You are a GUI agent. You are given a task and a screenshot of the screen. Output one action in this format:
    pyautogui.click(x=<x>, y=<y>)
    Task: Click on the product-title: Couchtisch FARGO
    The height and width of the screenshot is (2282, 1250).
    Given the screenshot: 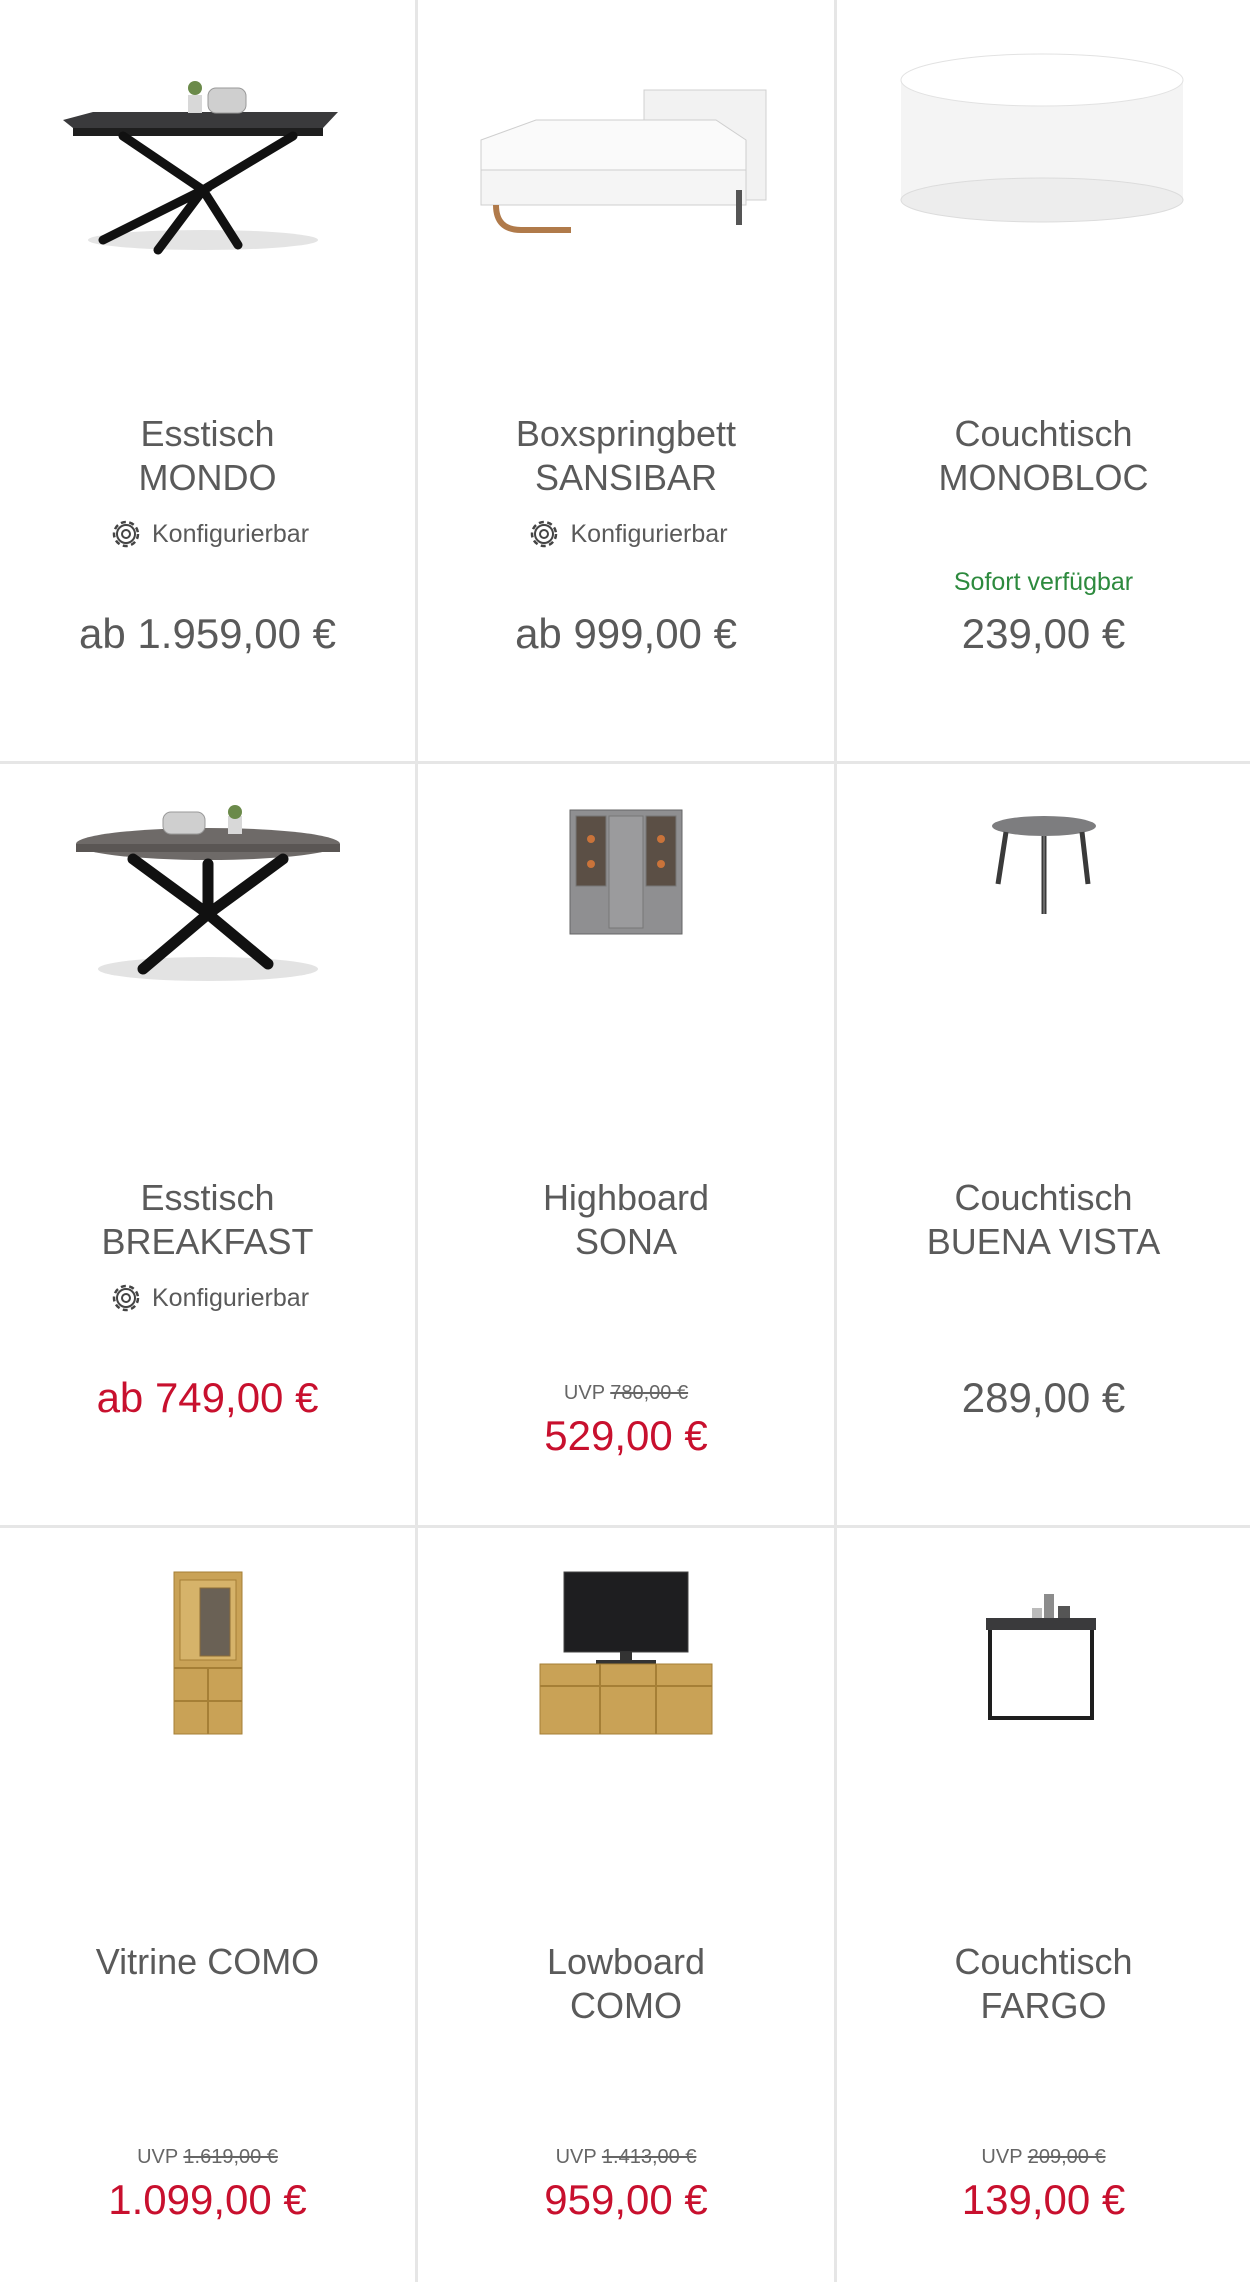 What is the action you would take?
    pyautogui.click(x=1043, y=1984)
    